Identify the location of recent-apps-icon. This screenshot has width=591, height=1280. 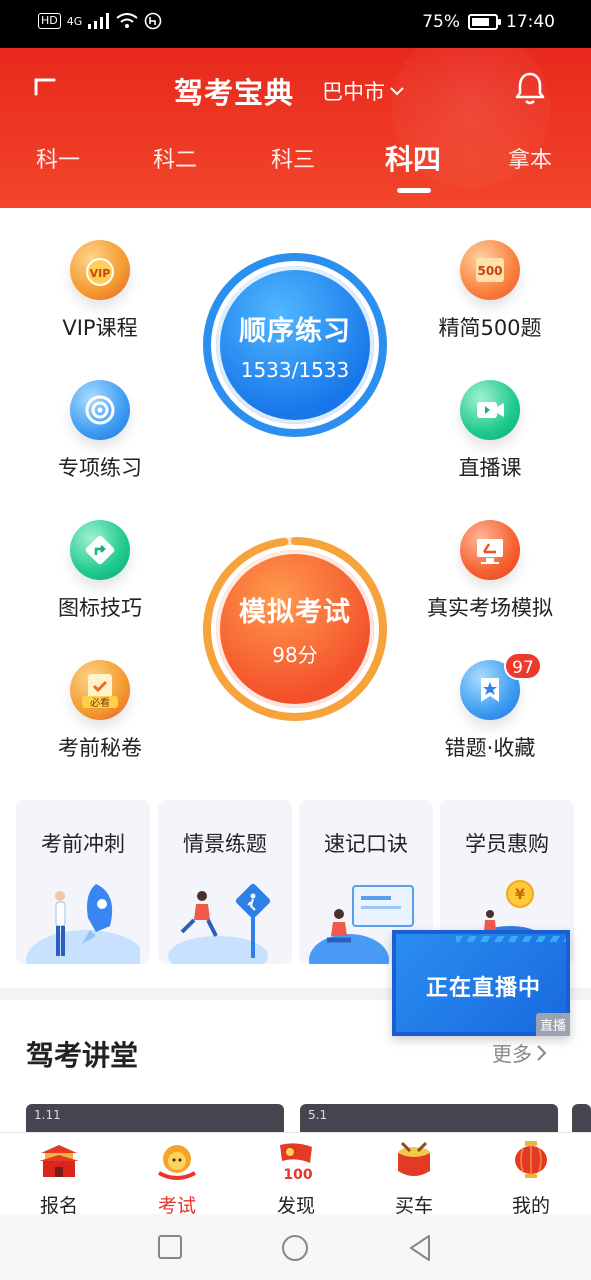
(170, 1247).